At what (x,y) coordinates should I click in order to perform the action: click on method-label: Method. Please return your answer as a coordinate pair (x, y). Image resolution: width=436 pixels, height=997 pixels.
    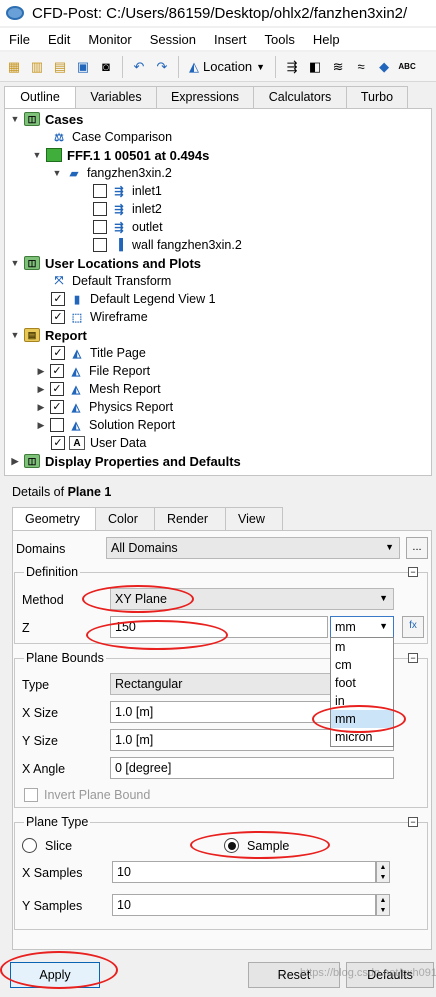
    Looking at the image, I should click on (43, 600).